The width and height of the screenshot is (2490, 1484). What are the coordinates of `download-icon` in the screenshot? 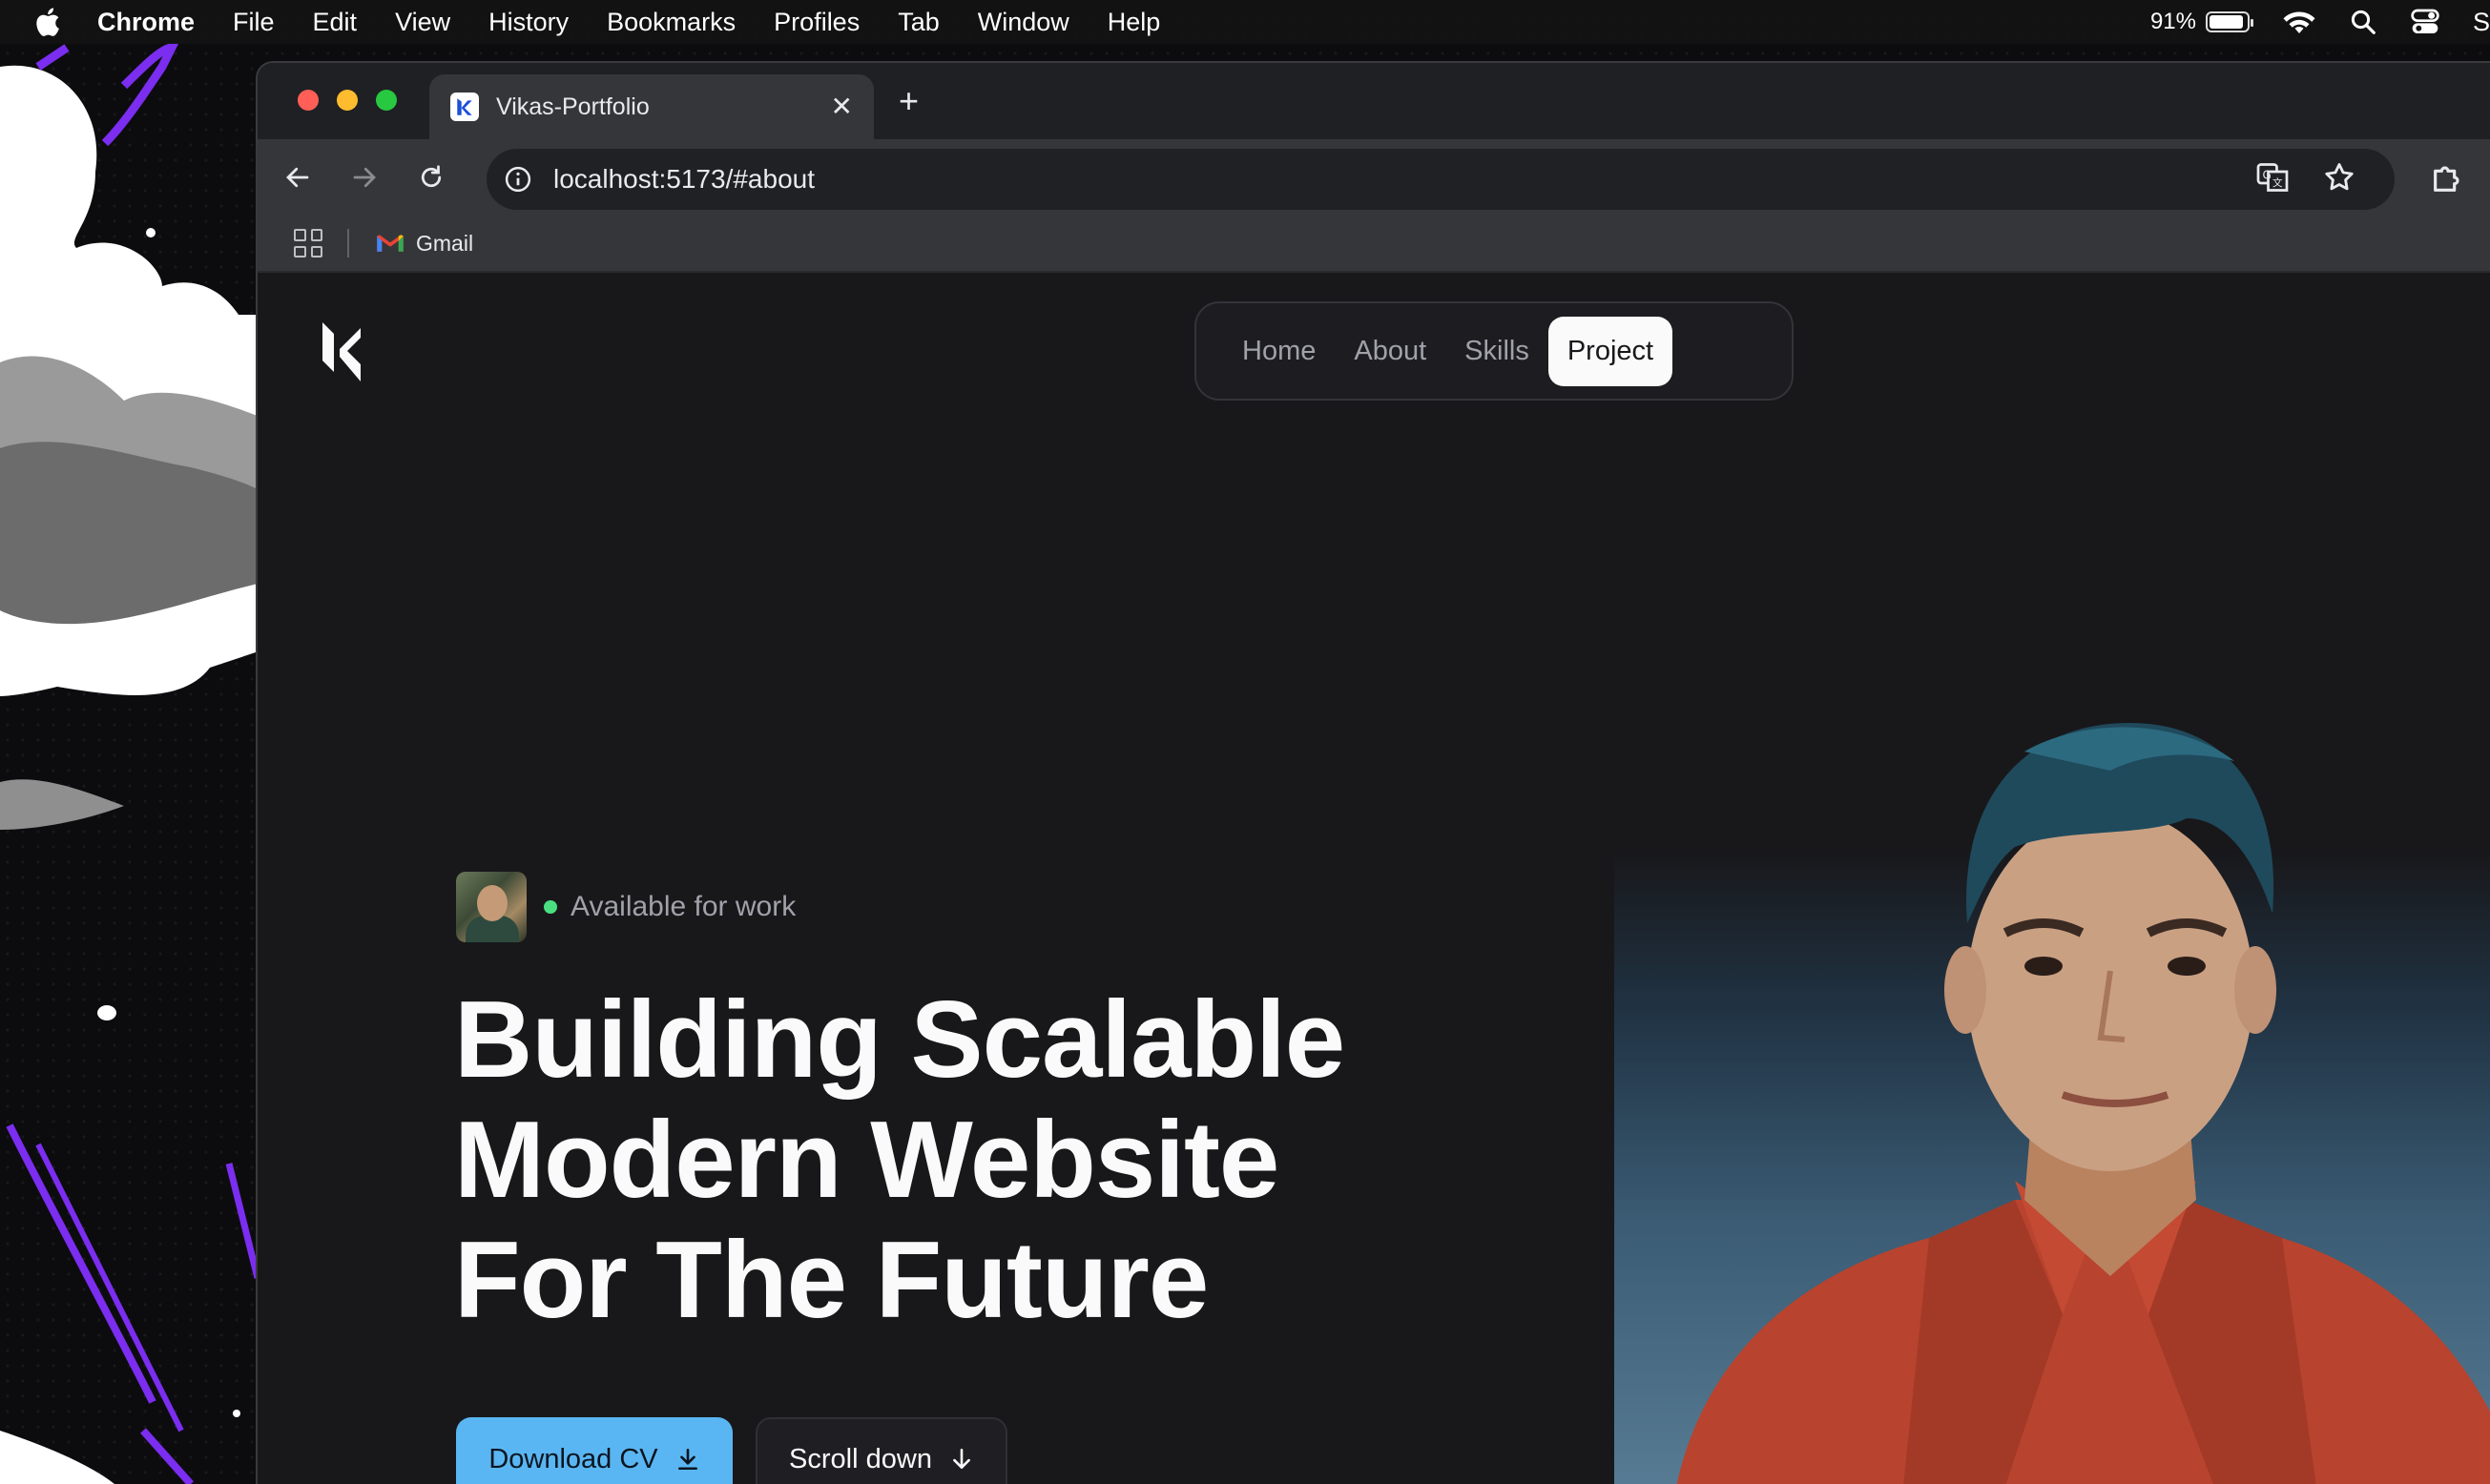 It's located at (687, 1459).